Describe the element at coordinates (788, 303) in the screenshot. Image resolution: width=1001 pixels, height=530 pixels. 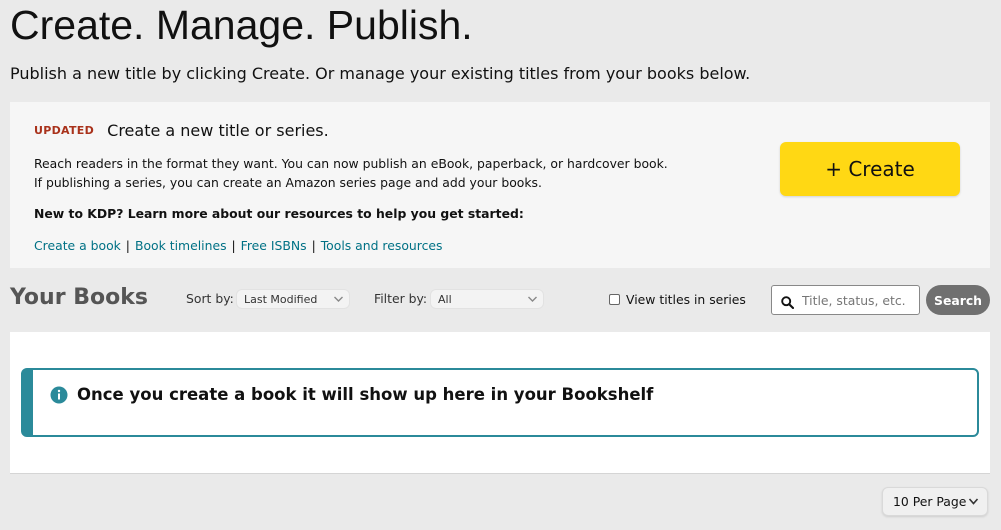
I see `search-icon` at that location.